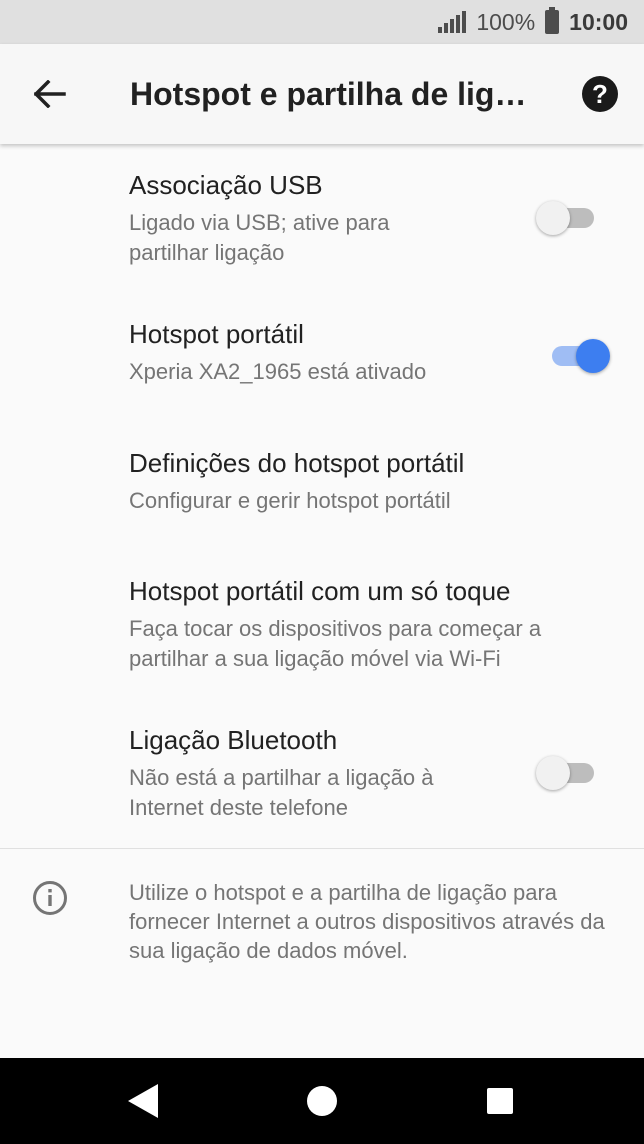 Image resolution: width=644 pixels, height=1144 pixels. What do you see at coordinates (216, 334) in the screenshot?
I see `item-title: Hotspot portátil` at bounding box center [216, 334].